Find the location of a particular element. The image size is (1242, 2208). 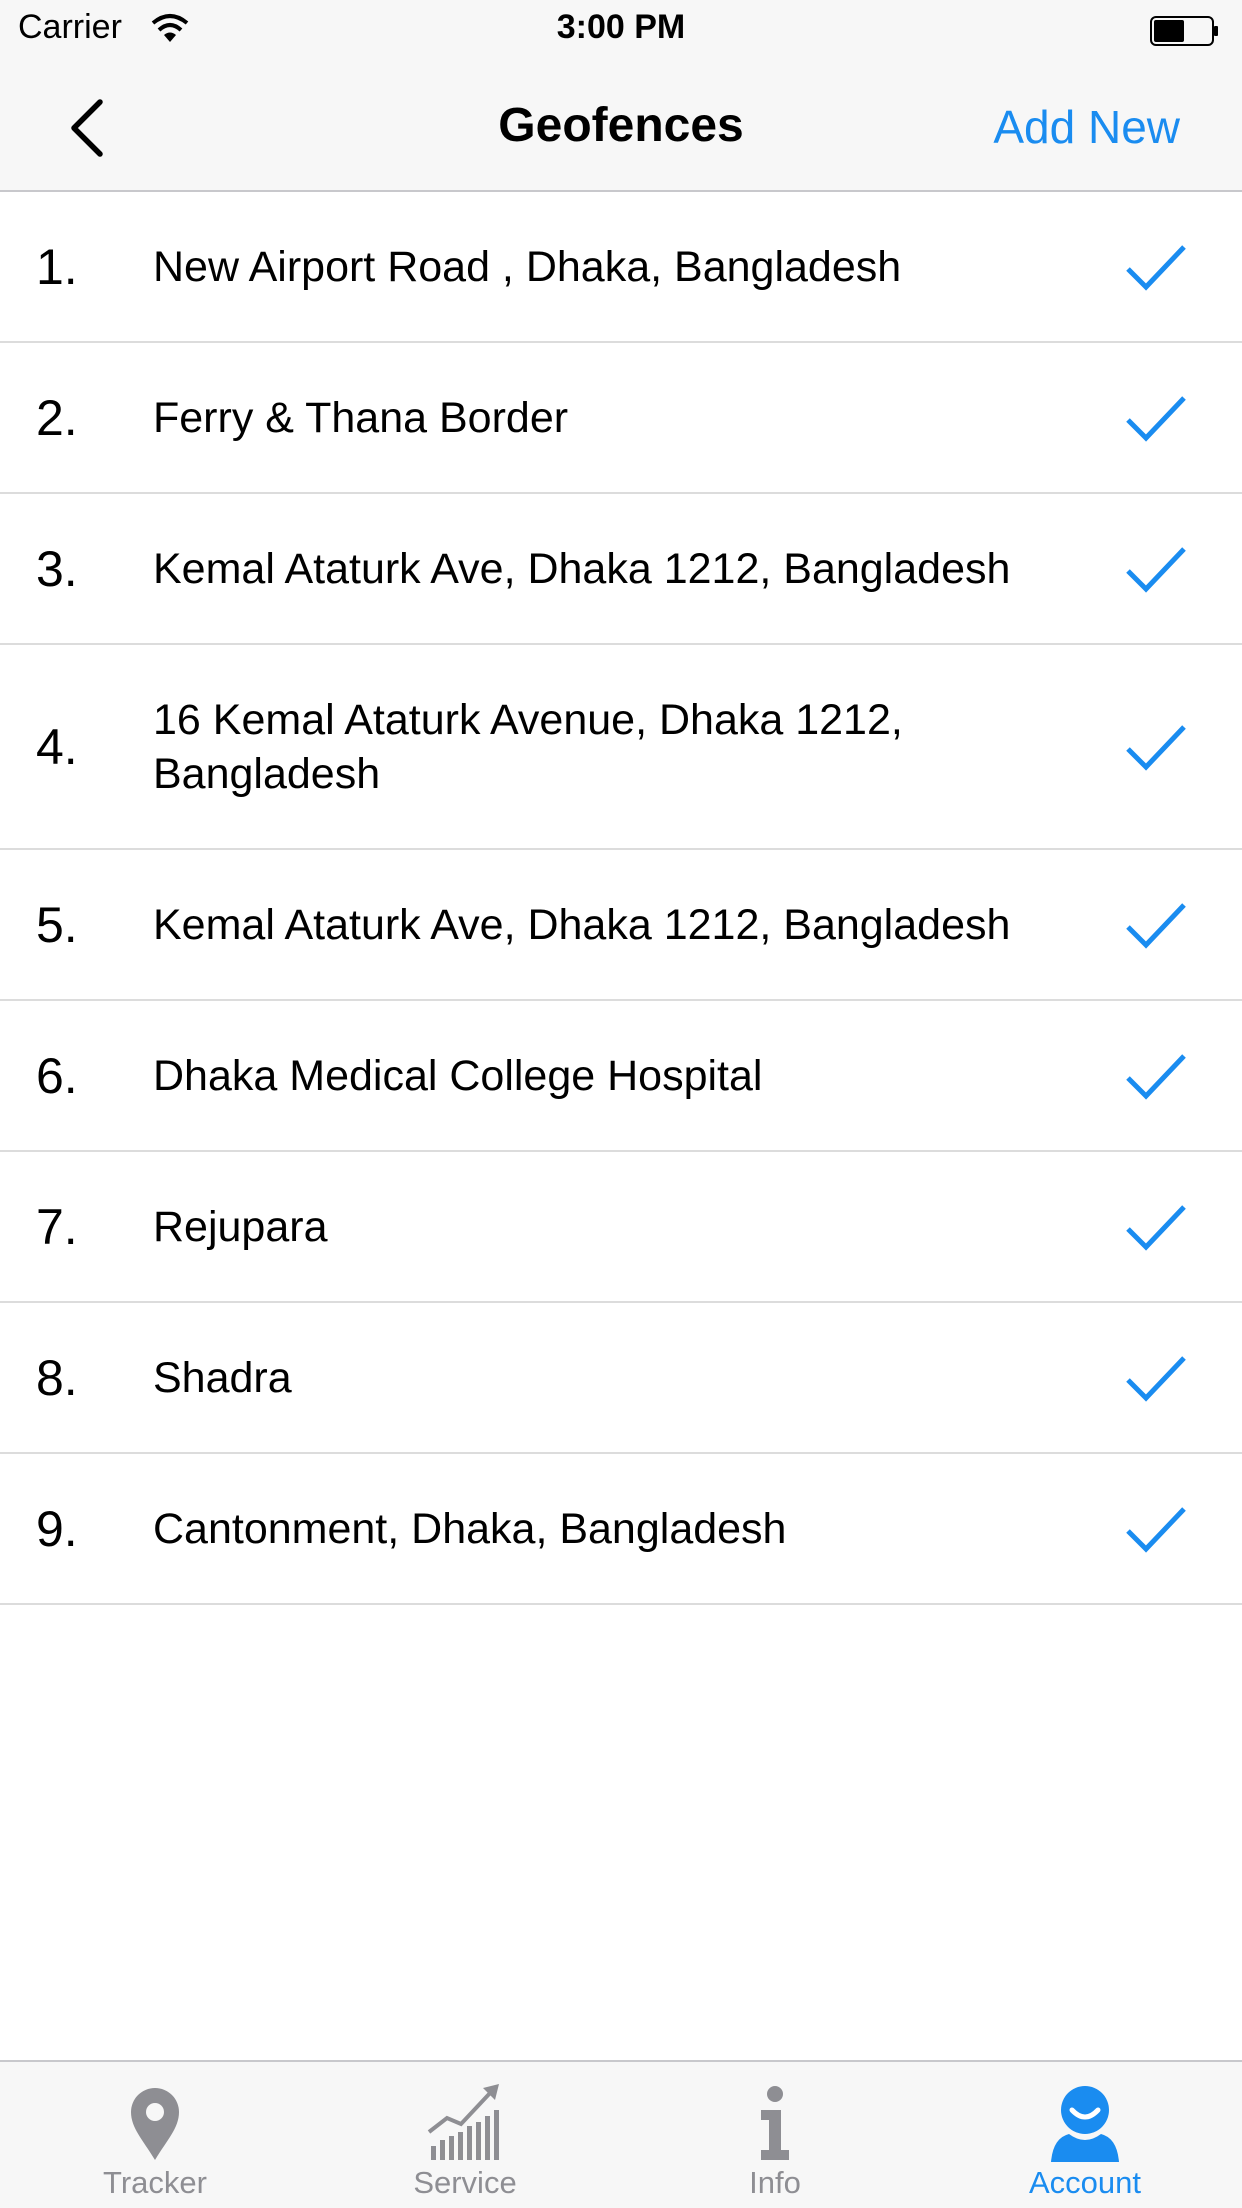

row-number: 1. is located at coordinates (57, 266).